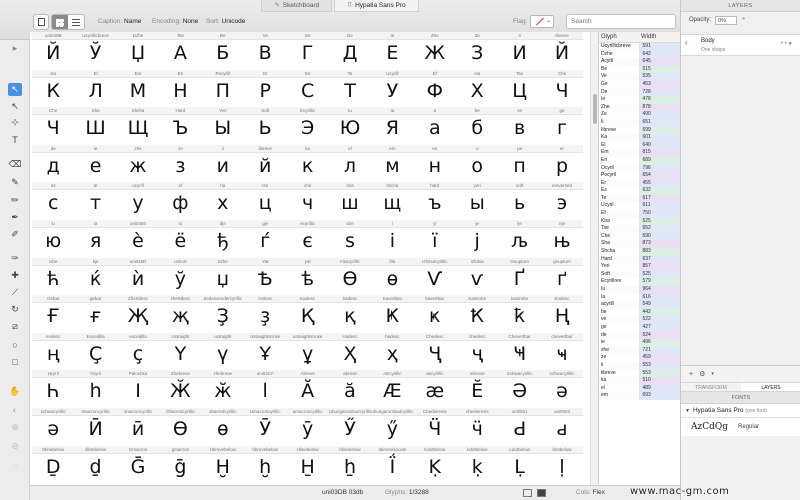  What do you see at coordinates (95, 387) in the screenshot?
I see `glyph-cell: hcyril һ` at bounding box center [95, 387].